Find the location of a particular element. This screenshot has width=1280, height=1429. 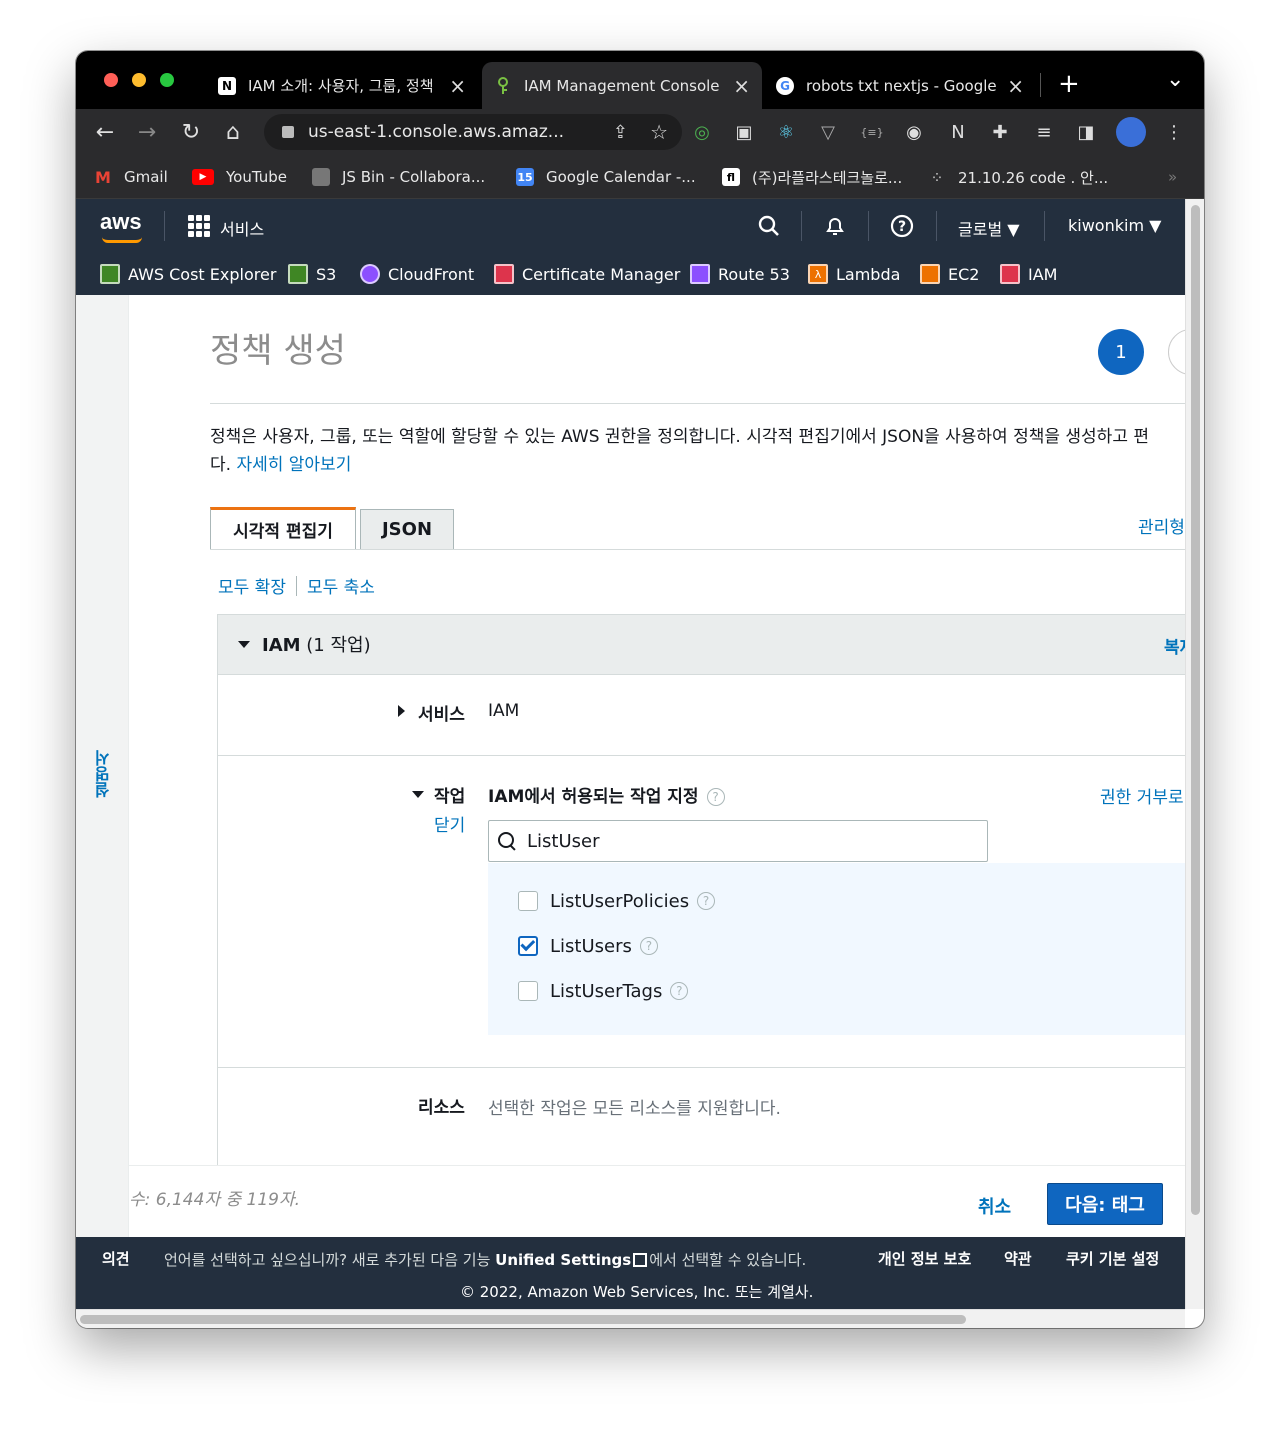

unified-settings-link: Unified Settings is located at coordinates (563, 1260).